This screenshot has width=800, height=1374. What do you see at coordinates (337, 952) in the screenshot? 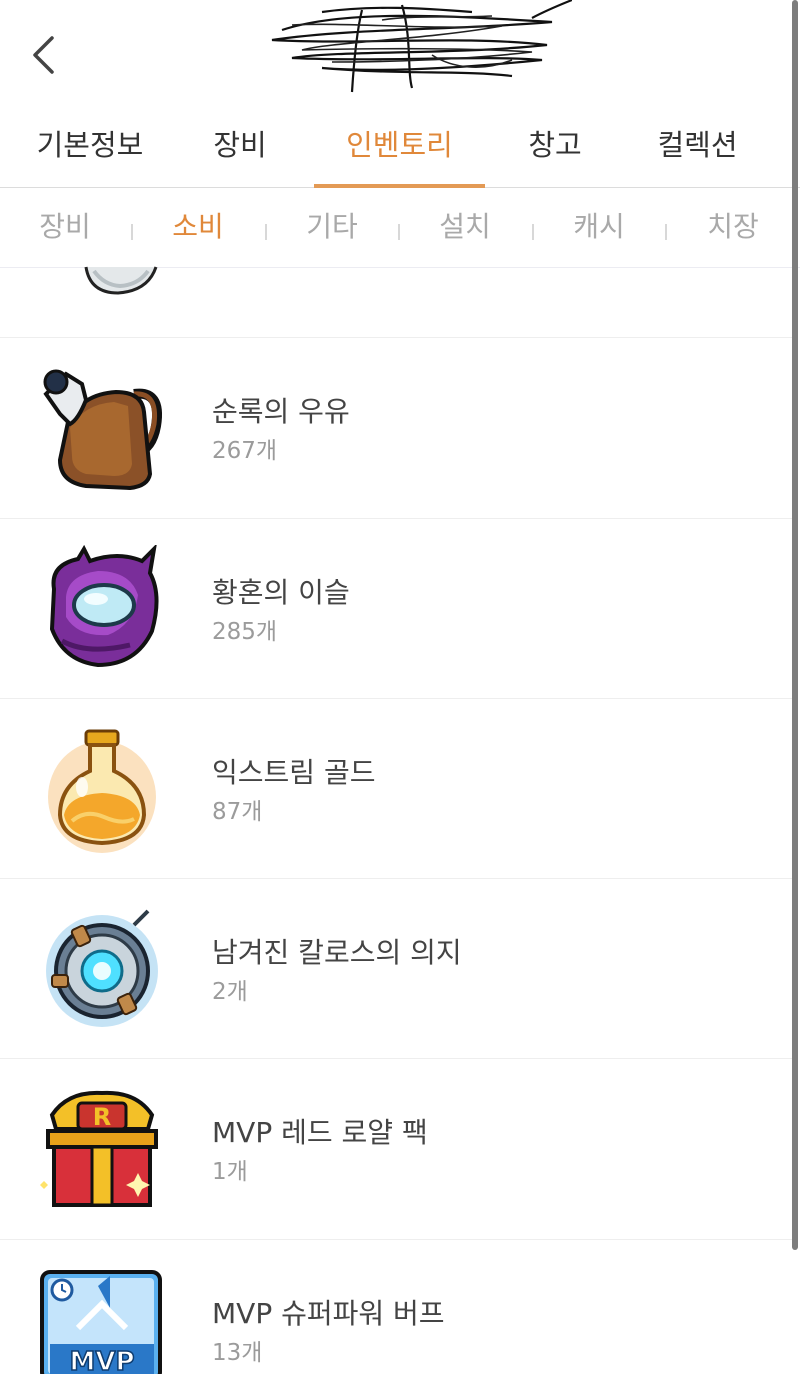
I see `item-name: 남겨진 칼로스의 의지` at bounding box center [337, 952].